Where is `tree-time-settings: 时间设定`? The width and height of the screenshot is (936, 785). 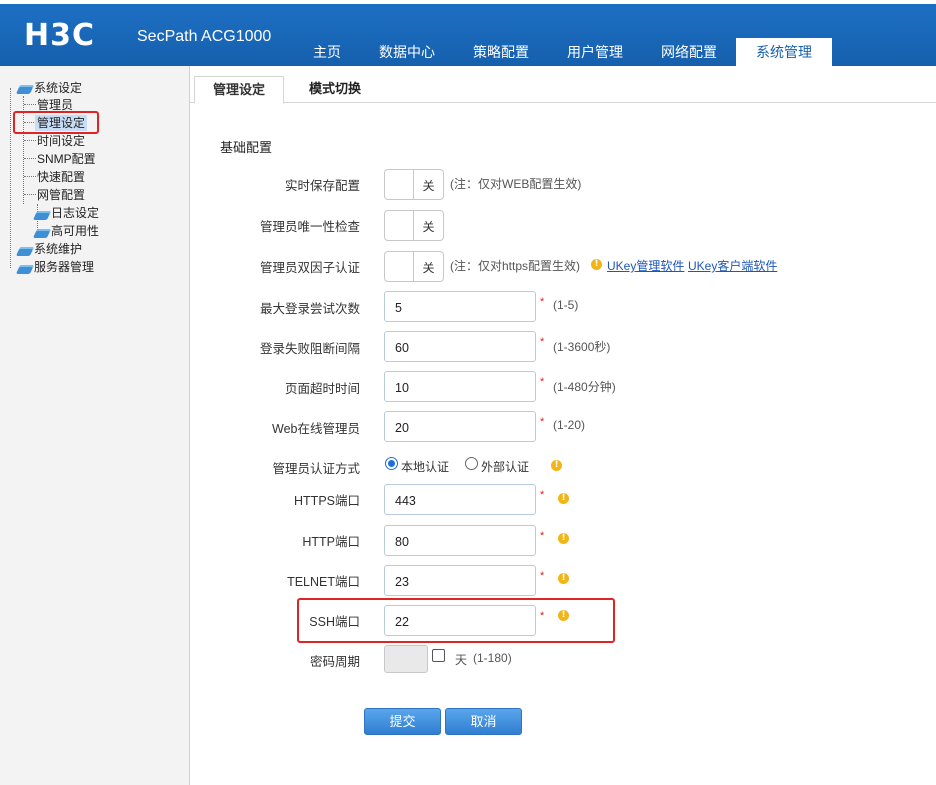
tree-time-settings: 时间设定 is located at coordinates (61, 141).